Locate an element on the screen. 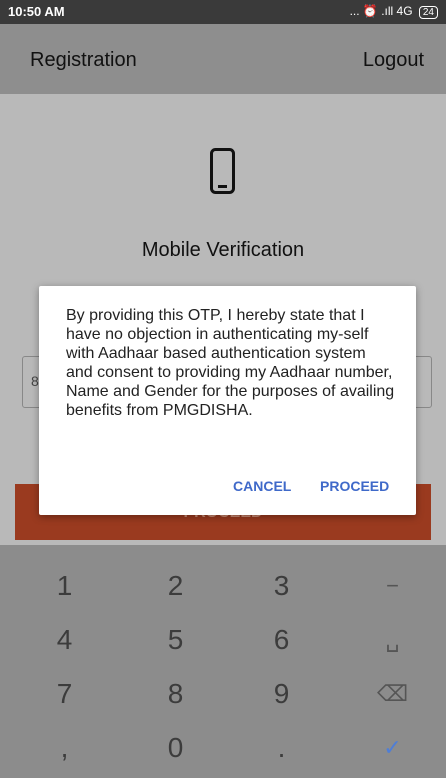 The width and height of the screenshot is (446, 778). key-2: 2 is located at coordinates (175, 586).